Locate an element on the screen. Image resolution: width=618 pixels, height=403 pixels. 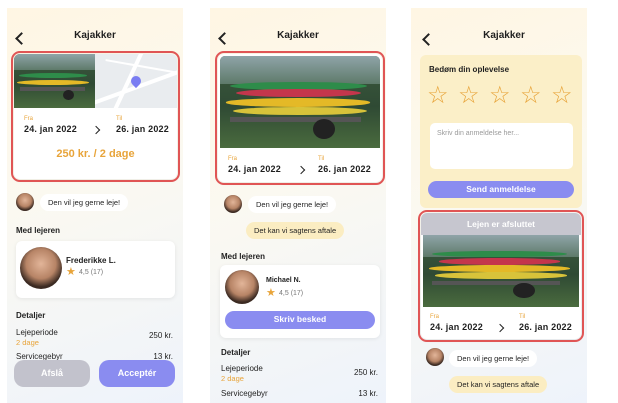
completed-banner: Lejen er afsluttet is located at coordinates (501, 224).